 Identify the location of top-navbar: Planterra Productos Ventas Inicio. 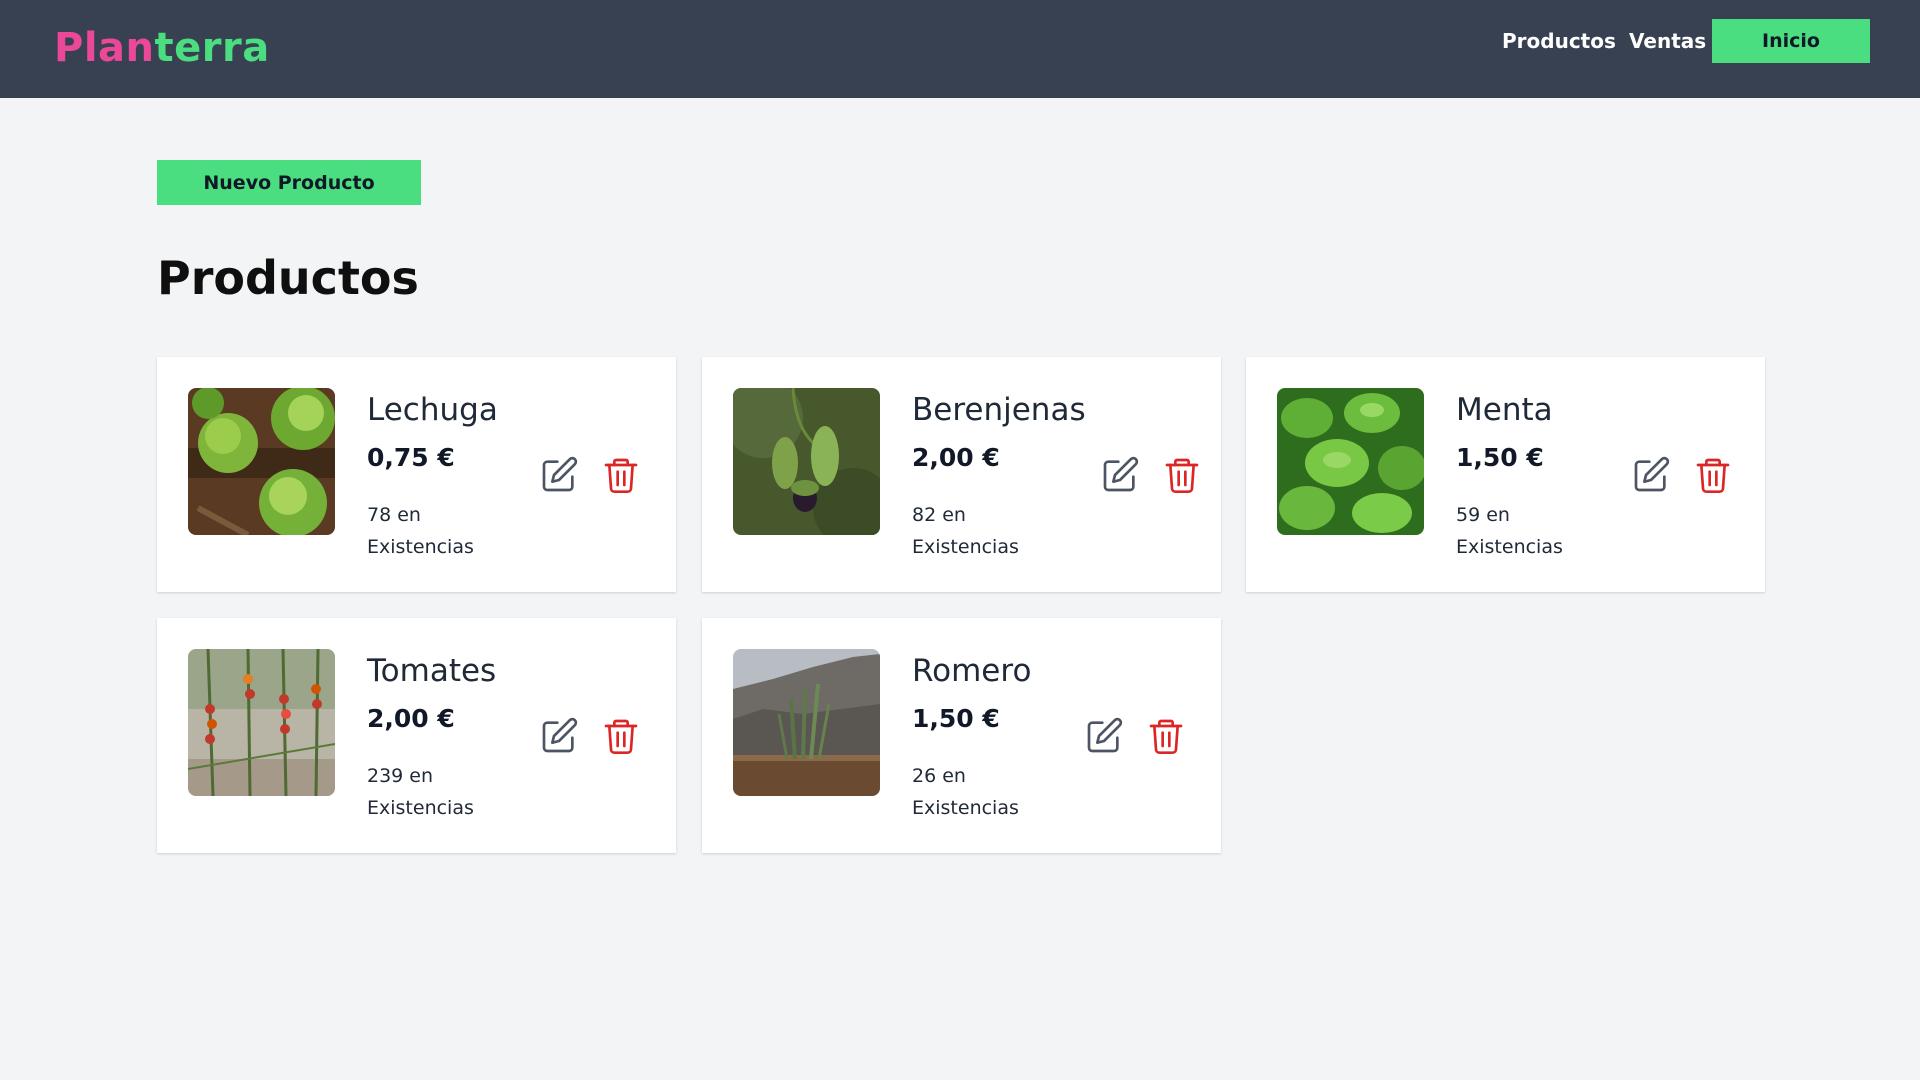
(960, 49).